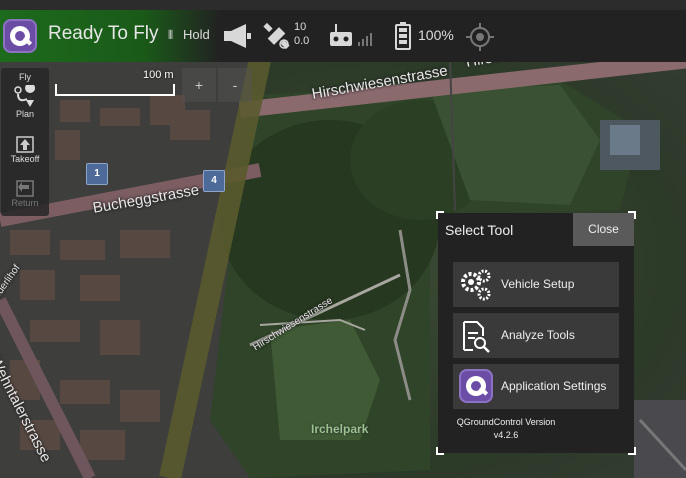 The image size is (686, 478). I want to click on tool-plan-label: Plan, so click(24, 114).